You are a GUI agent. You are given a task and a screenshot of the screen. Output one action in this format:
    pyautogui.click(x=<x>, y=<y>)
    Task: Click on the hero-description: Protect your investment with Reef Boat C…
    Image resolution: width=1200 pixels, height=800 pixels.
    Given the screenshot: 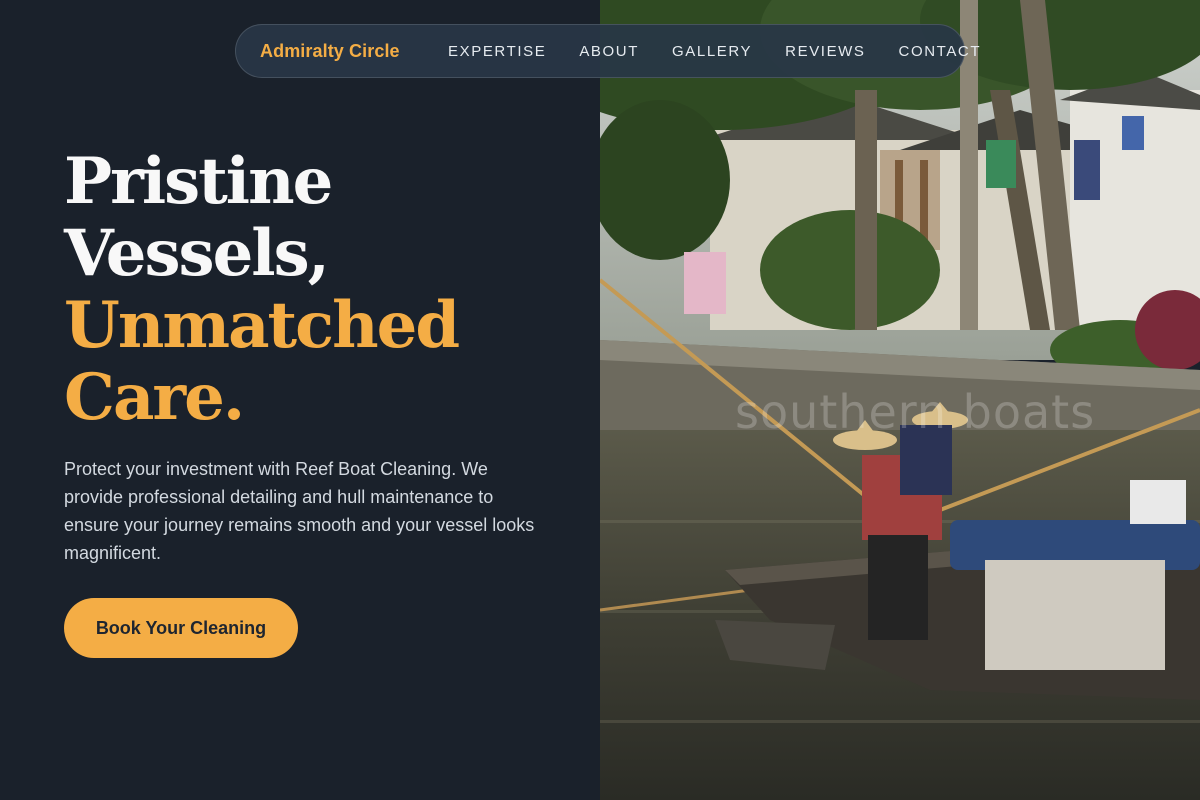 What is the action you would take?
    pyautogui.click(x=299, y=511)
    